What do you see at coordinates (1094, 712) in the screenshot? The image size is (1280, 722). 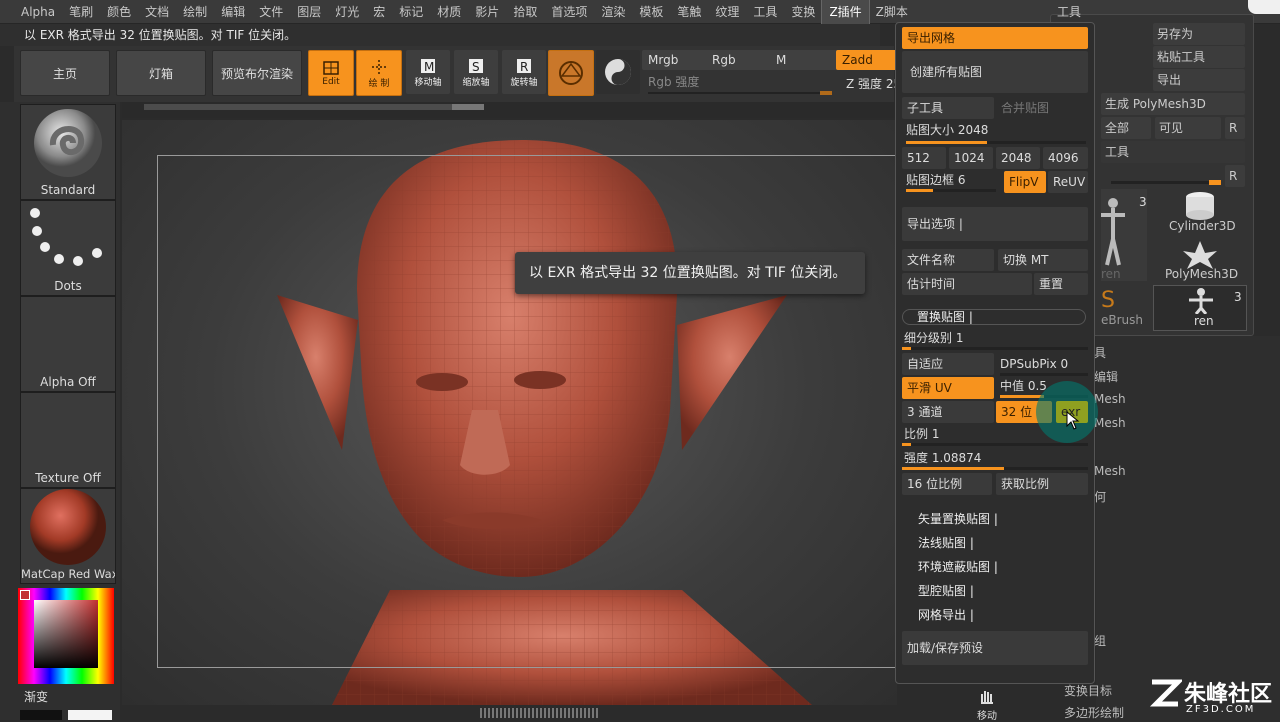 I see `polypaint-item: 多边形绘制` at bounding box center [1094, 712].